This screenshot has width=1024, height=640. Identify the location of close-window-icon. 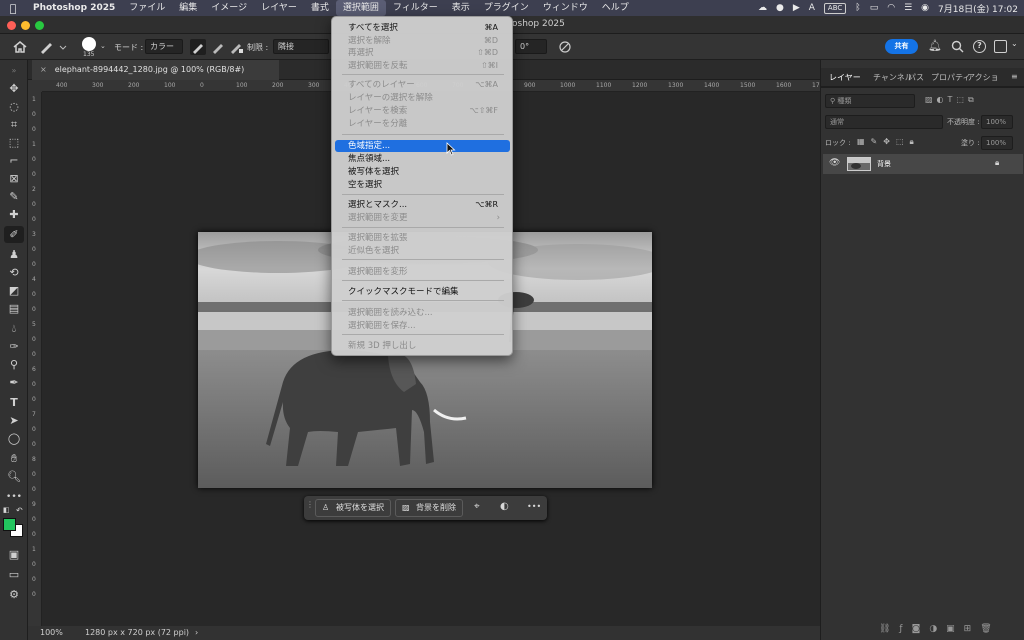
(11, 25).